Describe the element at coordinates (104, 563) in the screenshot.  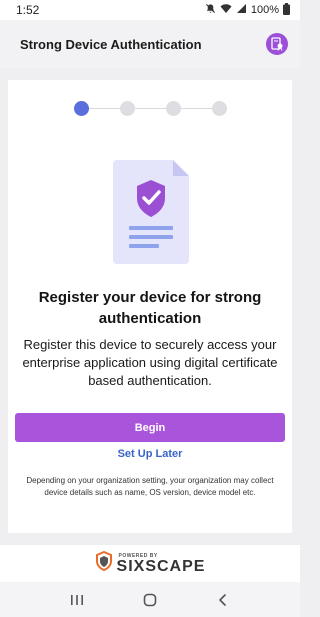
I see `sixscape-emblem-icon` at that location.